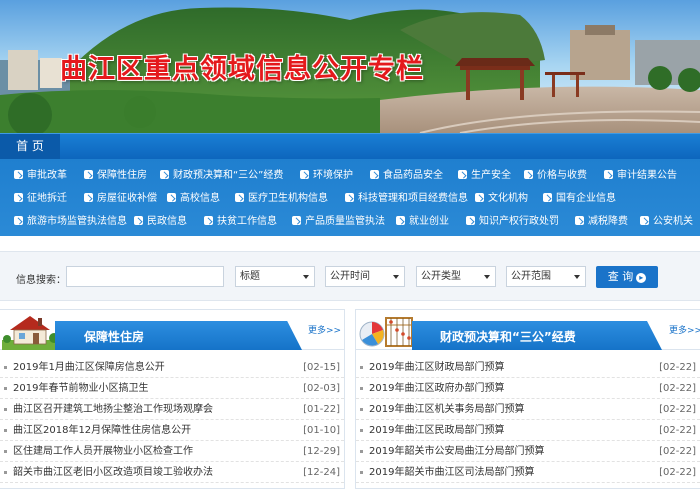 The width and height of the screenshot is (700, 489). Describe the element at coordinates (484, 176) in the screenshot. I see `category-item: 生产安全` at that location.